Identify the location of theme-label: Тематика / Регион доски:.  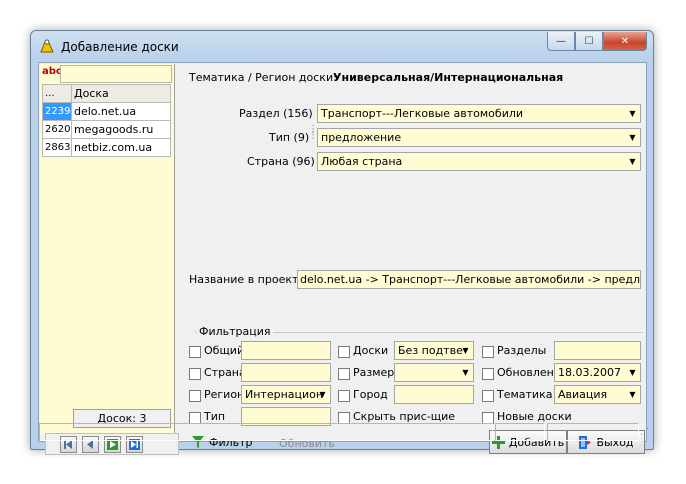
(263, 77).